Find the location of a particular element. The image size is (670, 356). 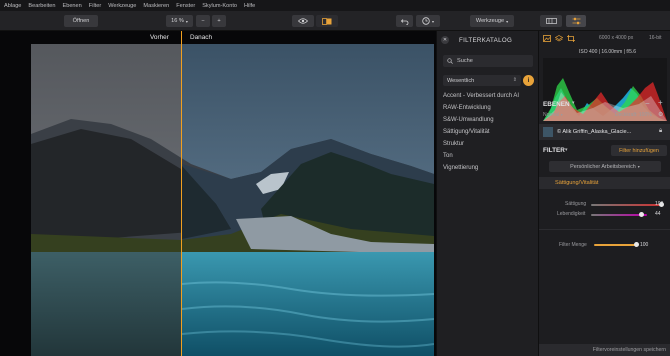

catalog-item-tone: Ton is located at coordinates (448, 156).